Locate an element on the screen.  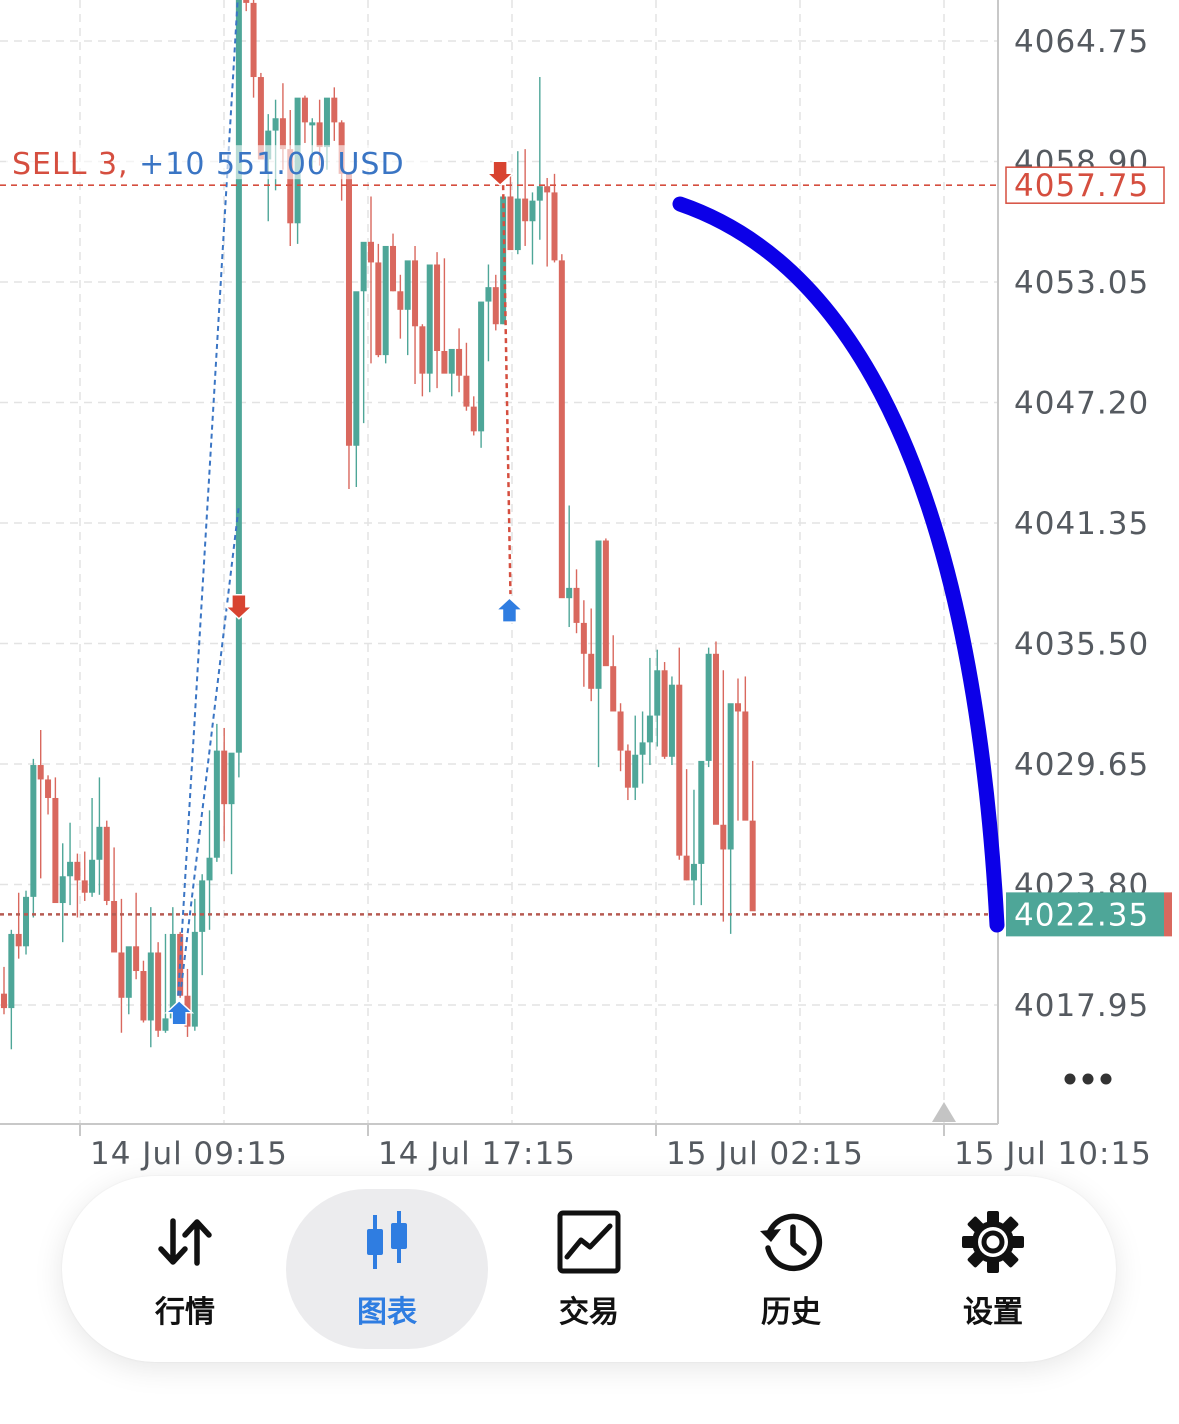
position-label: SELL 3, +10 551.00 USD is located at coordinates (208, 164).